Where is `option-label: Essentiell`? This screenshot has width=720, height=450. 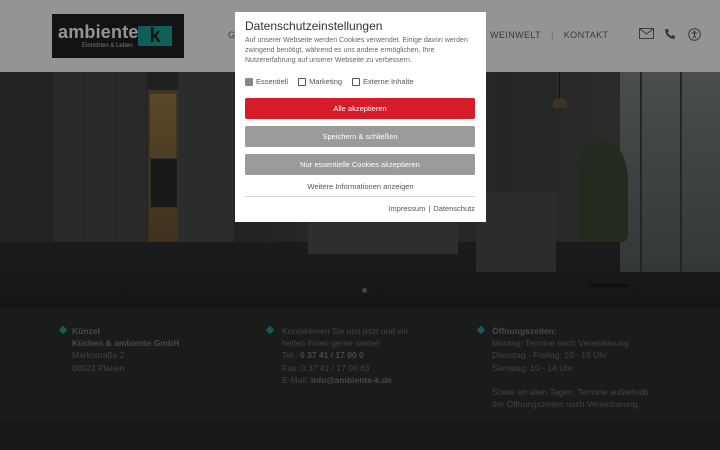
option-label: Essentiell is located at coordinates (272, 81).